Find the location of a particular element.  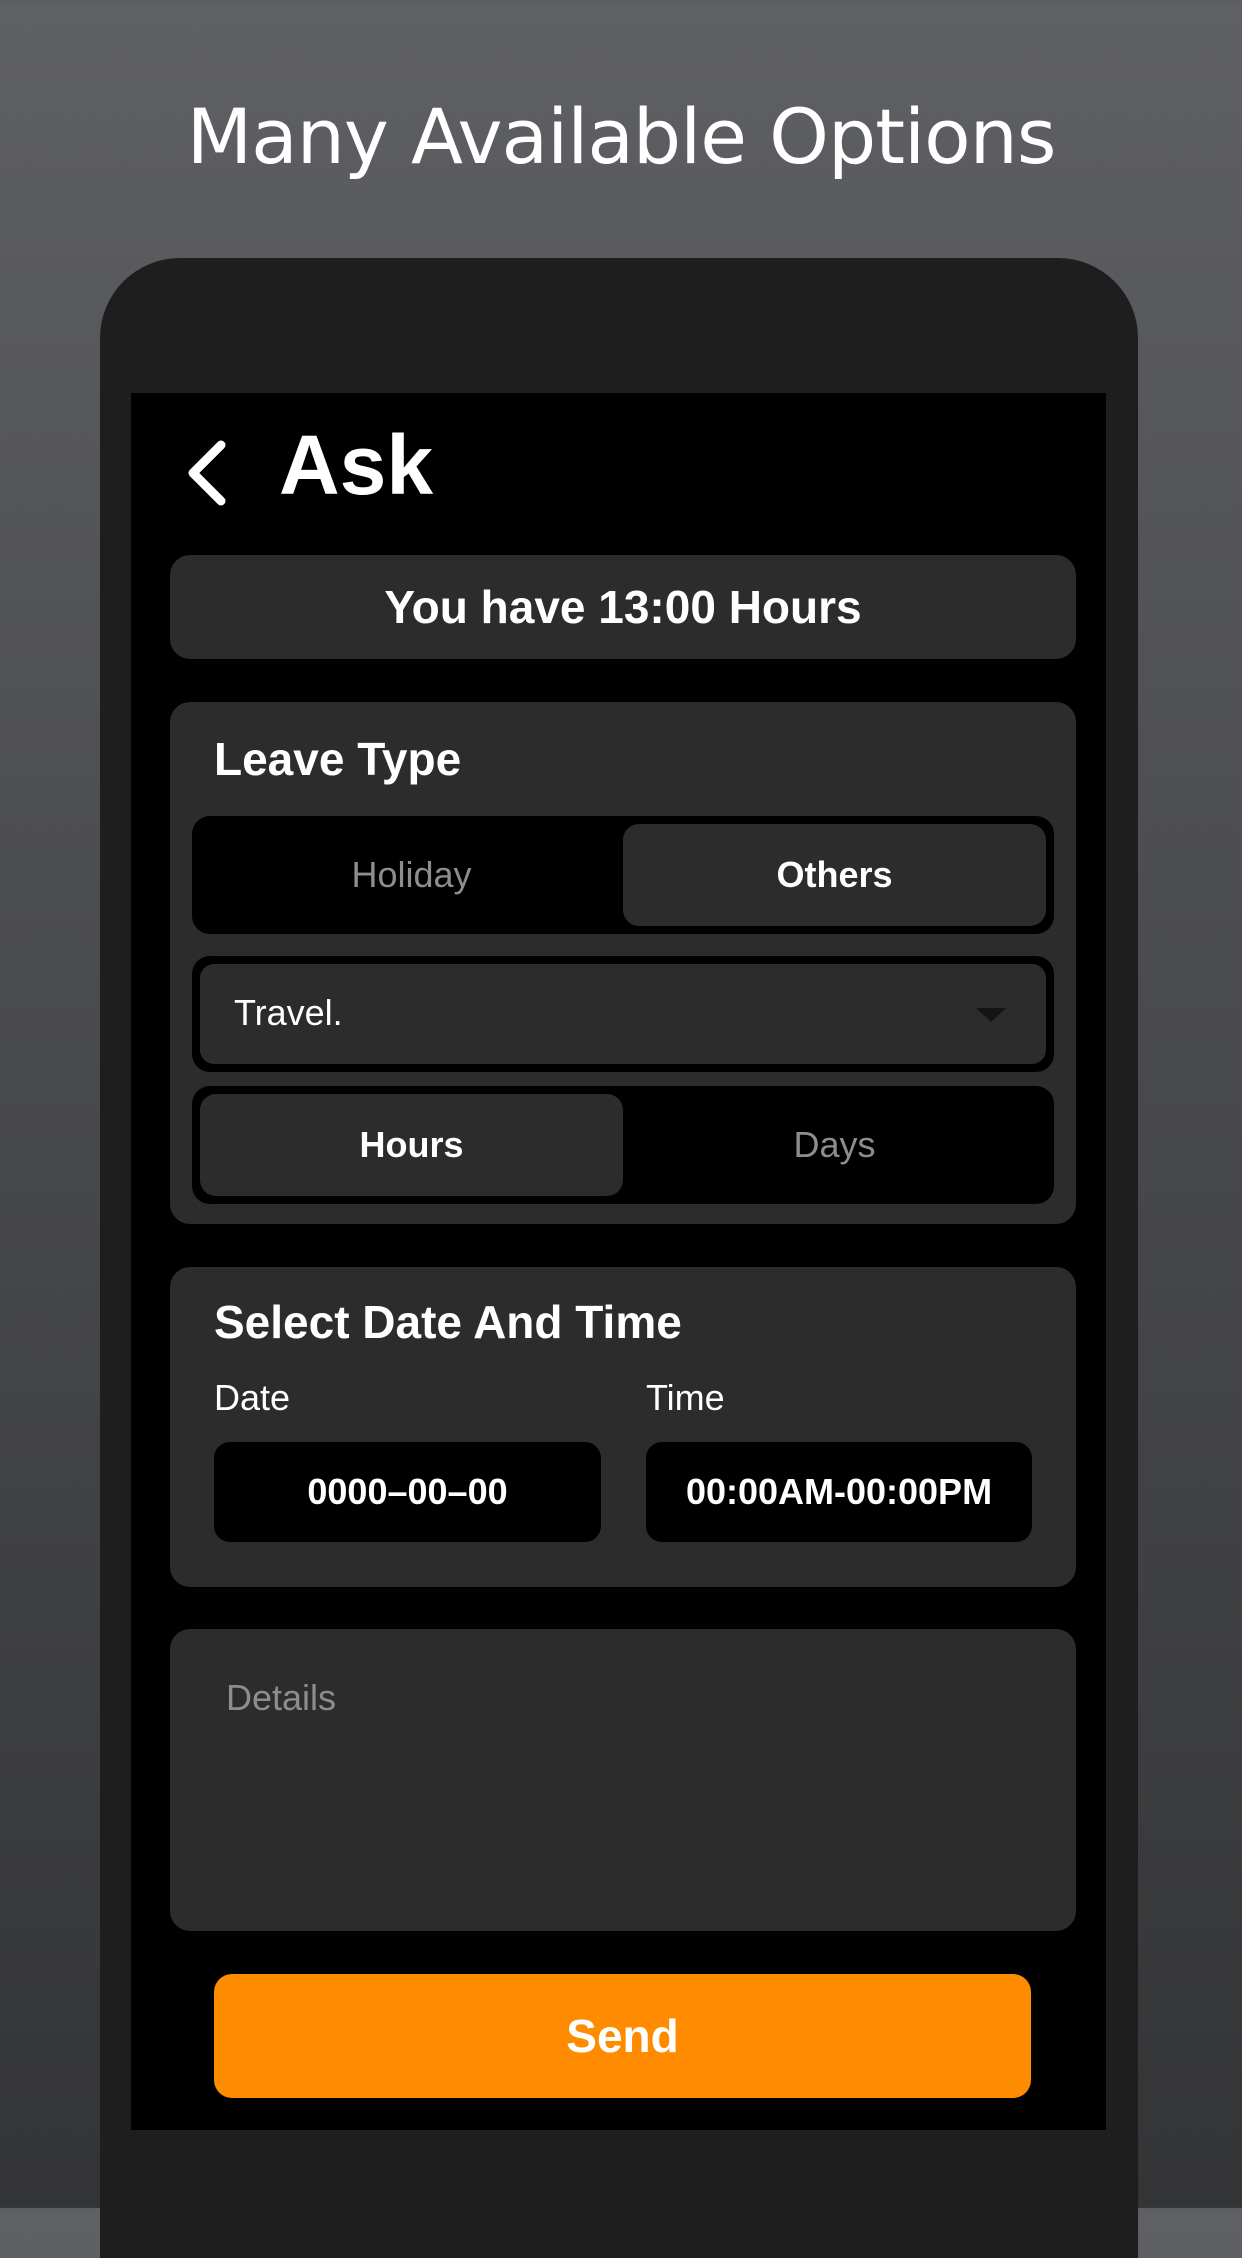

details-card is located at coordinates (623, 1780).